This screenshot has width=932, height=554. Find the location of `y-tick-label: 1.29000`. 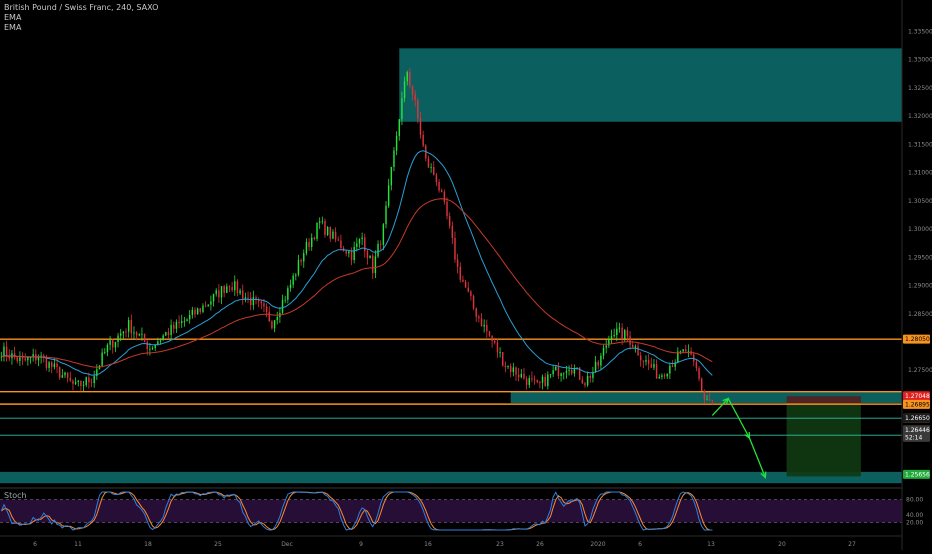

y-tick-label: 1.29000 is located at coordinates (920, 286).